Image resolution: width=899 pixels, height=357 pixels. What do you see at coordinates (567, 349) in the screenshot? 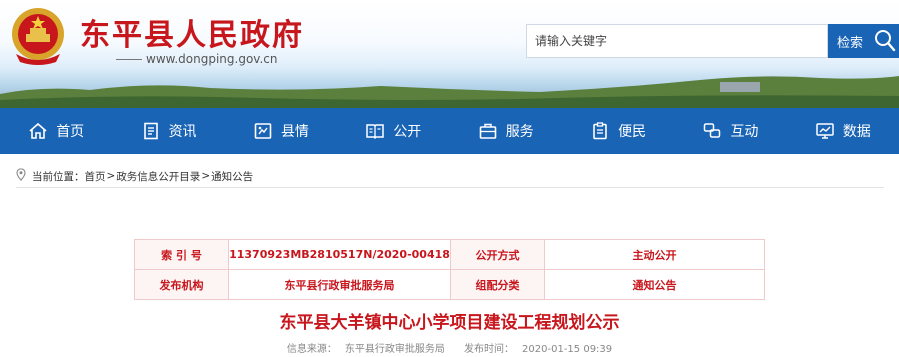
I see `time-value: 2020-01-15 09:39` at bounding box center [567, 349].